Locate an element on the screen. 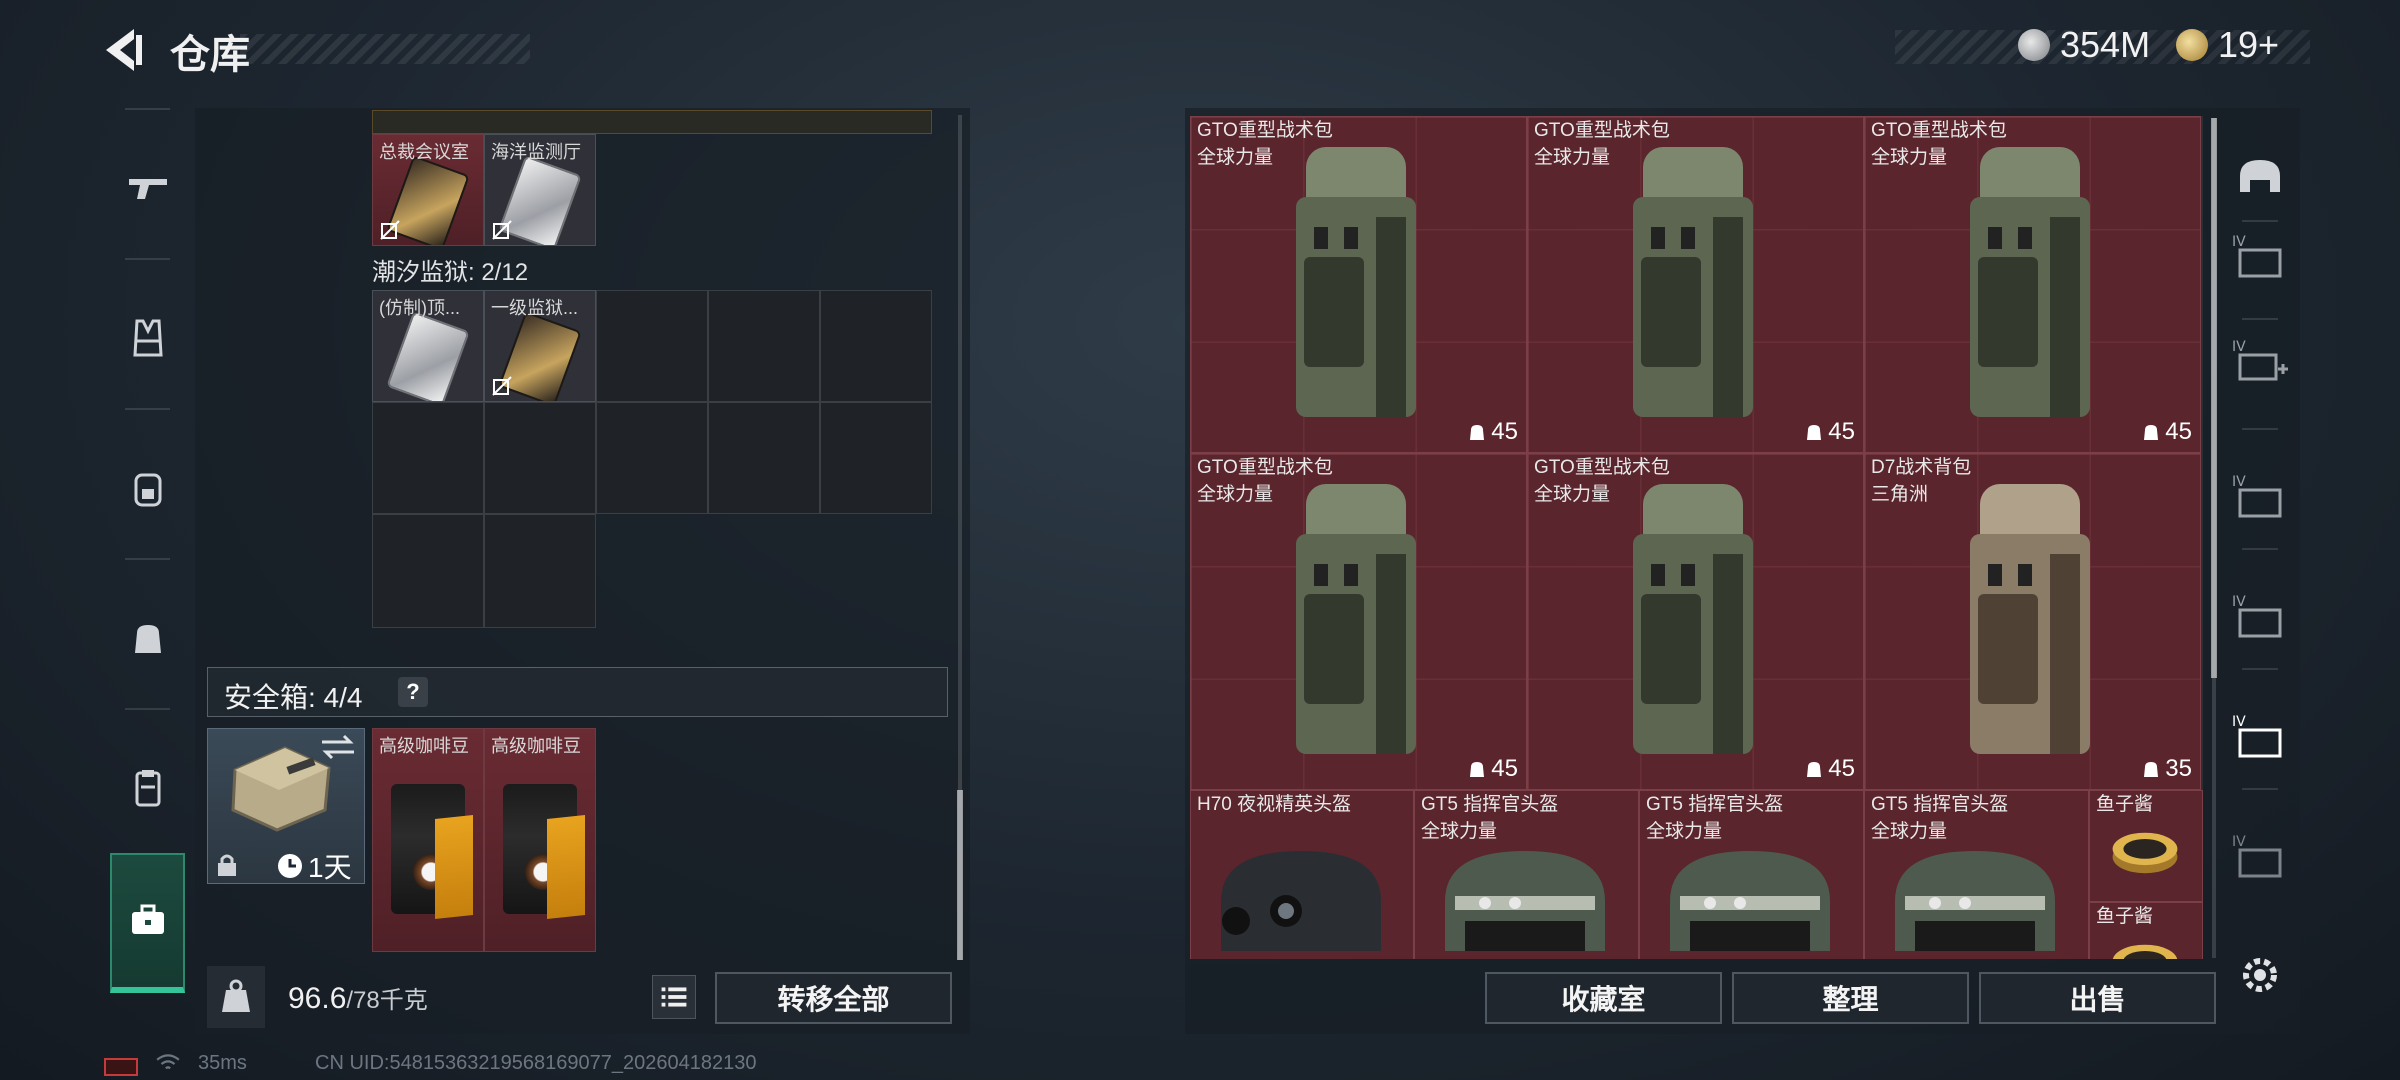 This screenshot has height=1080, width=2400. nav-container-4: IV is located at coordinates (2260, 618).